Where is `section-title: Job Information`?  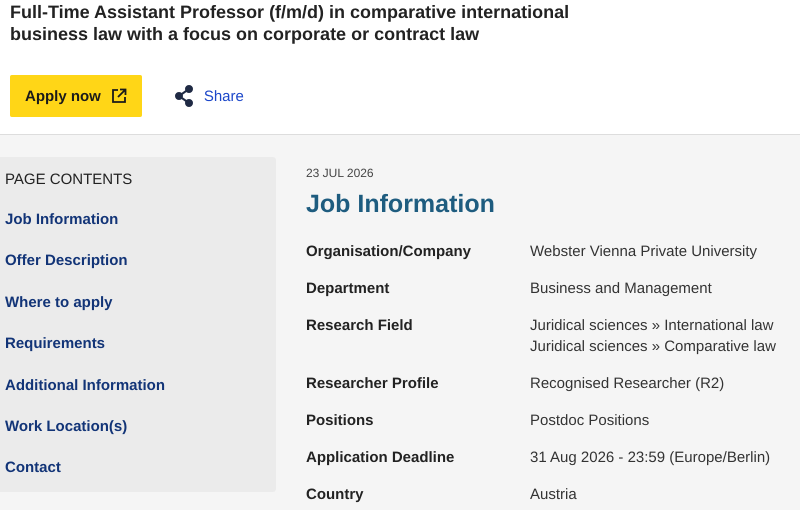
section-title: Job Information is located at coordinates (401, 204).